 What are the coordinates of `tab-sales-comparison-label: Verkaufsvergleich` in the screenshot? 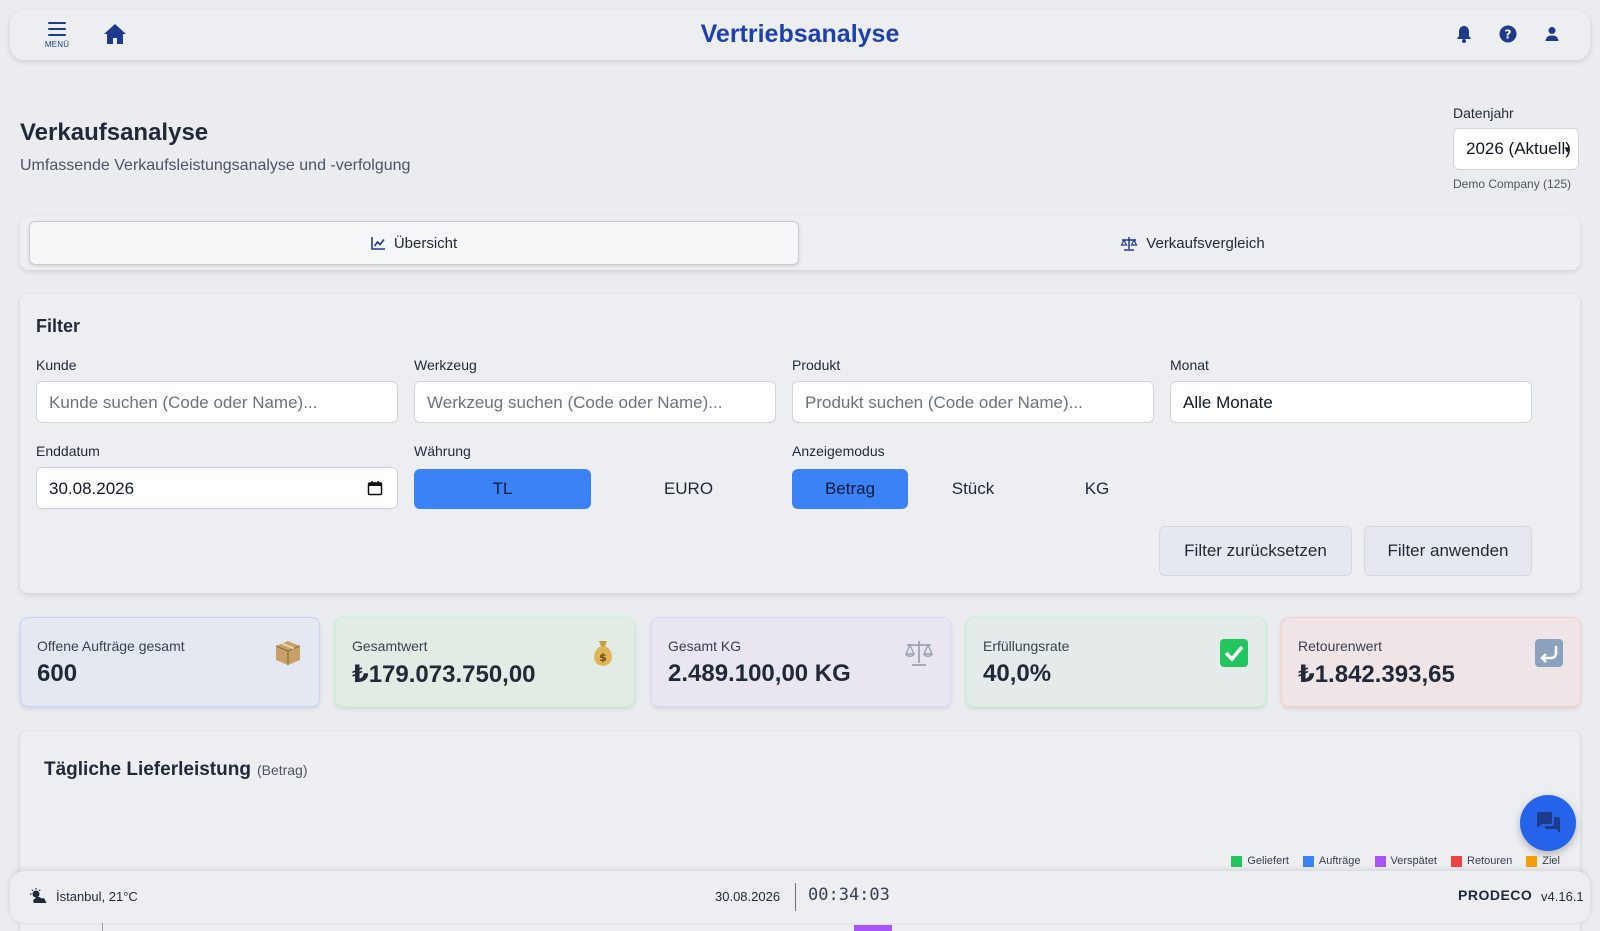 It's located at (1205, 243).